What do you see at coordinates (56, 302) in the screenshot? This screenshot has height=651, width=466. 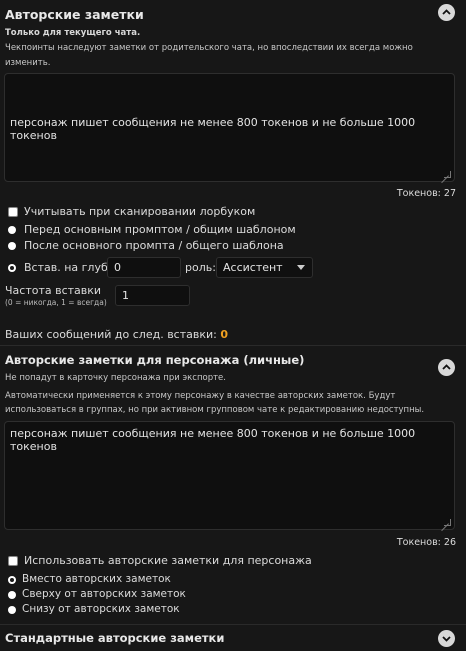 I see `frequency-hint: (0 = никогда, 1 = всегда)` at bounding box center [56, 302].